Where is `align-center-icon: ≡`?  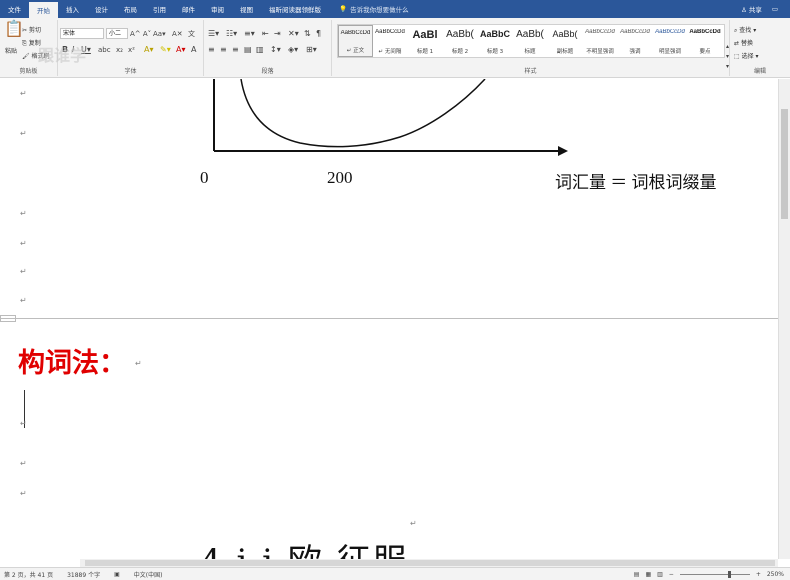 align-center-icon: ≡ is located at coordinates (223, 50).